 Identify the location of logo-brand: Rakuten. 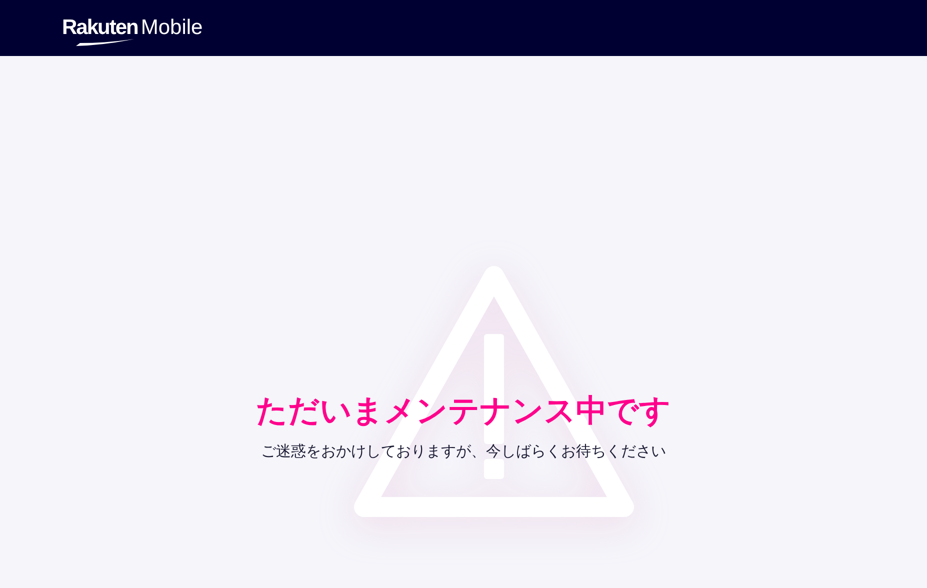
(100, 28).